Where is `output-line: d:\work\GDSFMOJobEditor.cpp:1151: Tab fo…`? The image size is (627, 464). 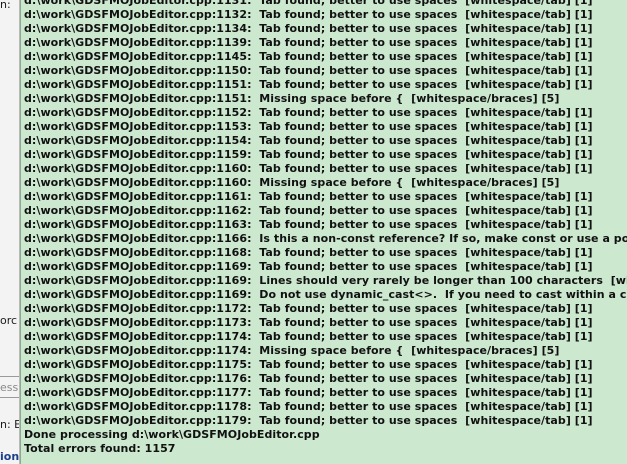
output-line: d:\work\GDSFMOJobEditor.cpp:1151: Tab fo… is located at coordinates (308, 84).